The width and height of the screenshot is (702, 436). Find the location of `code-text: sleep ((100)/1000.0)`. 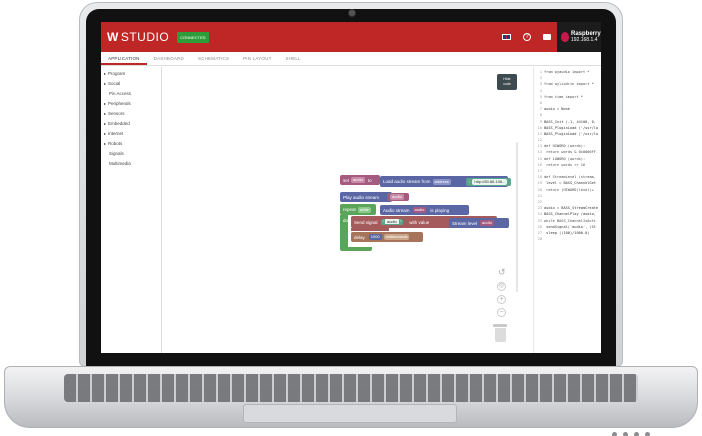

code-text: sleep ((100)/1000.0) is located at coordinates (567, 232).